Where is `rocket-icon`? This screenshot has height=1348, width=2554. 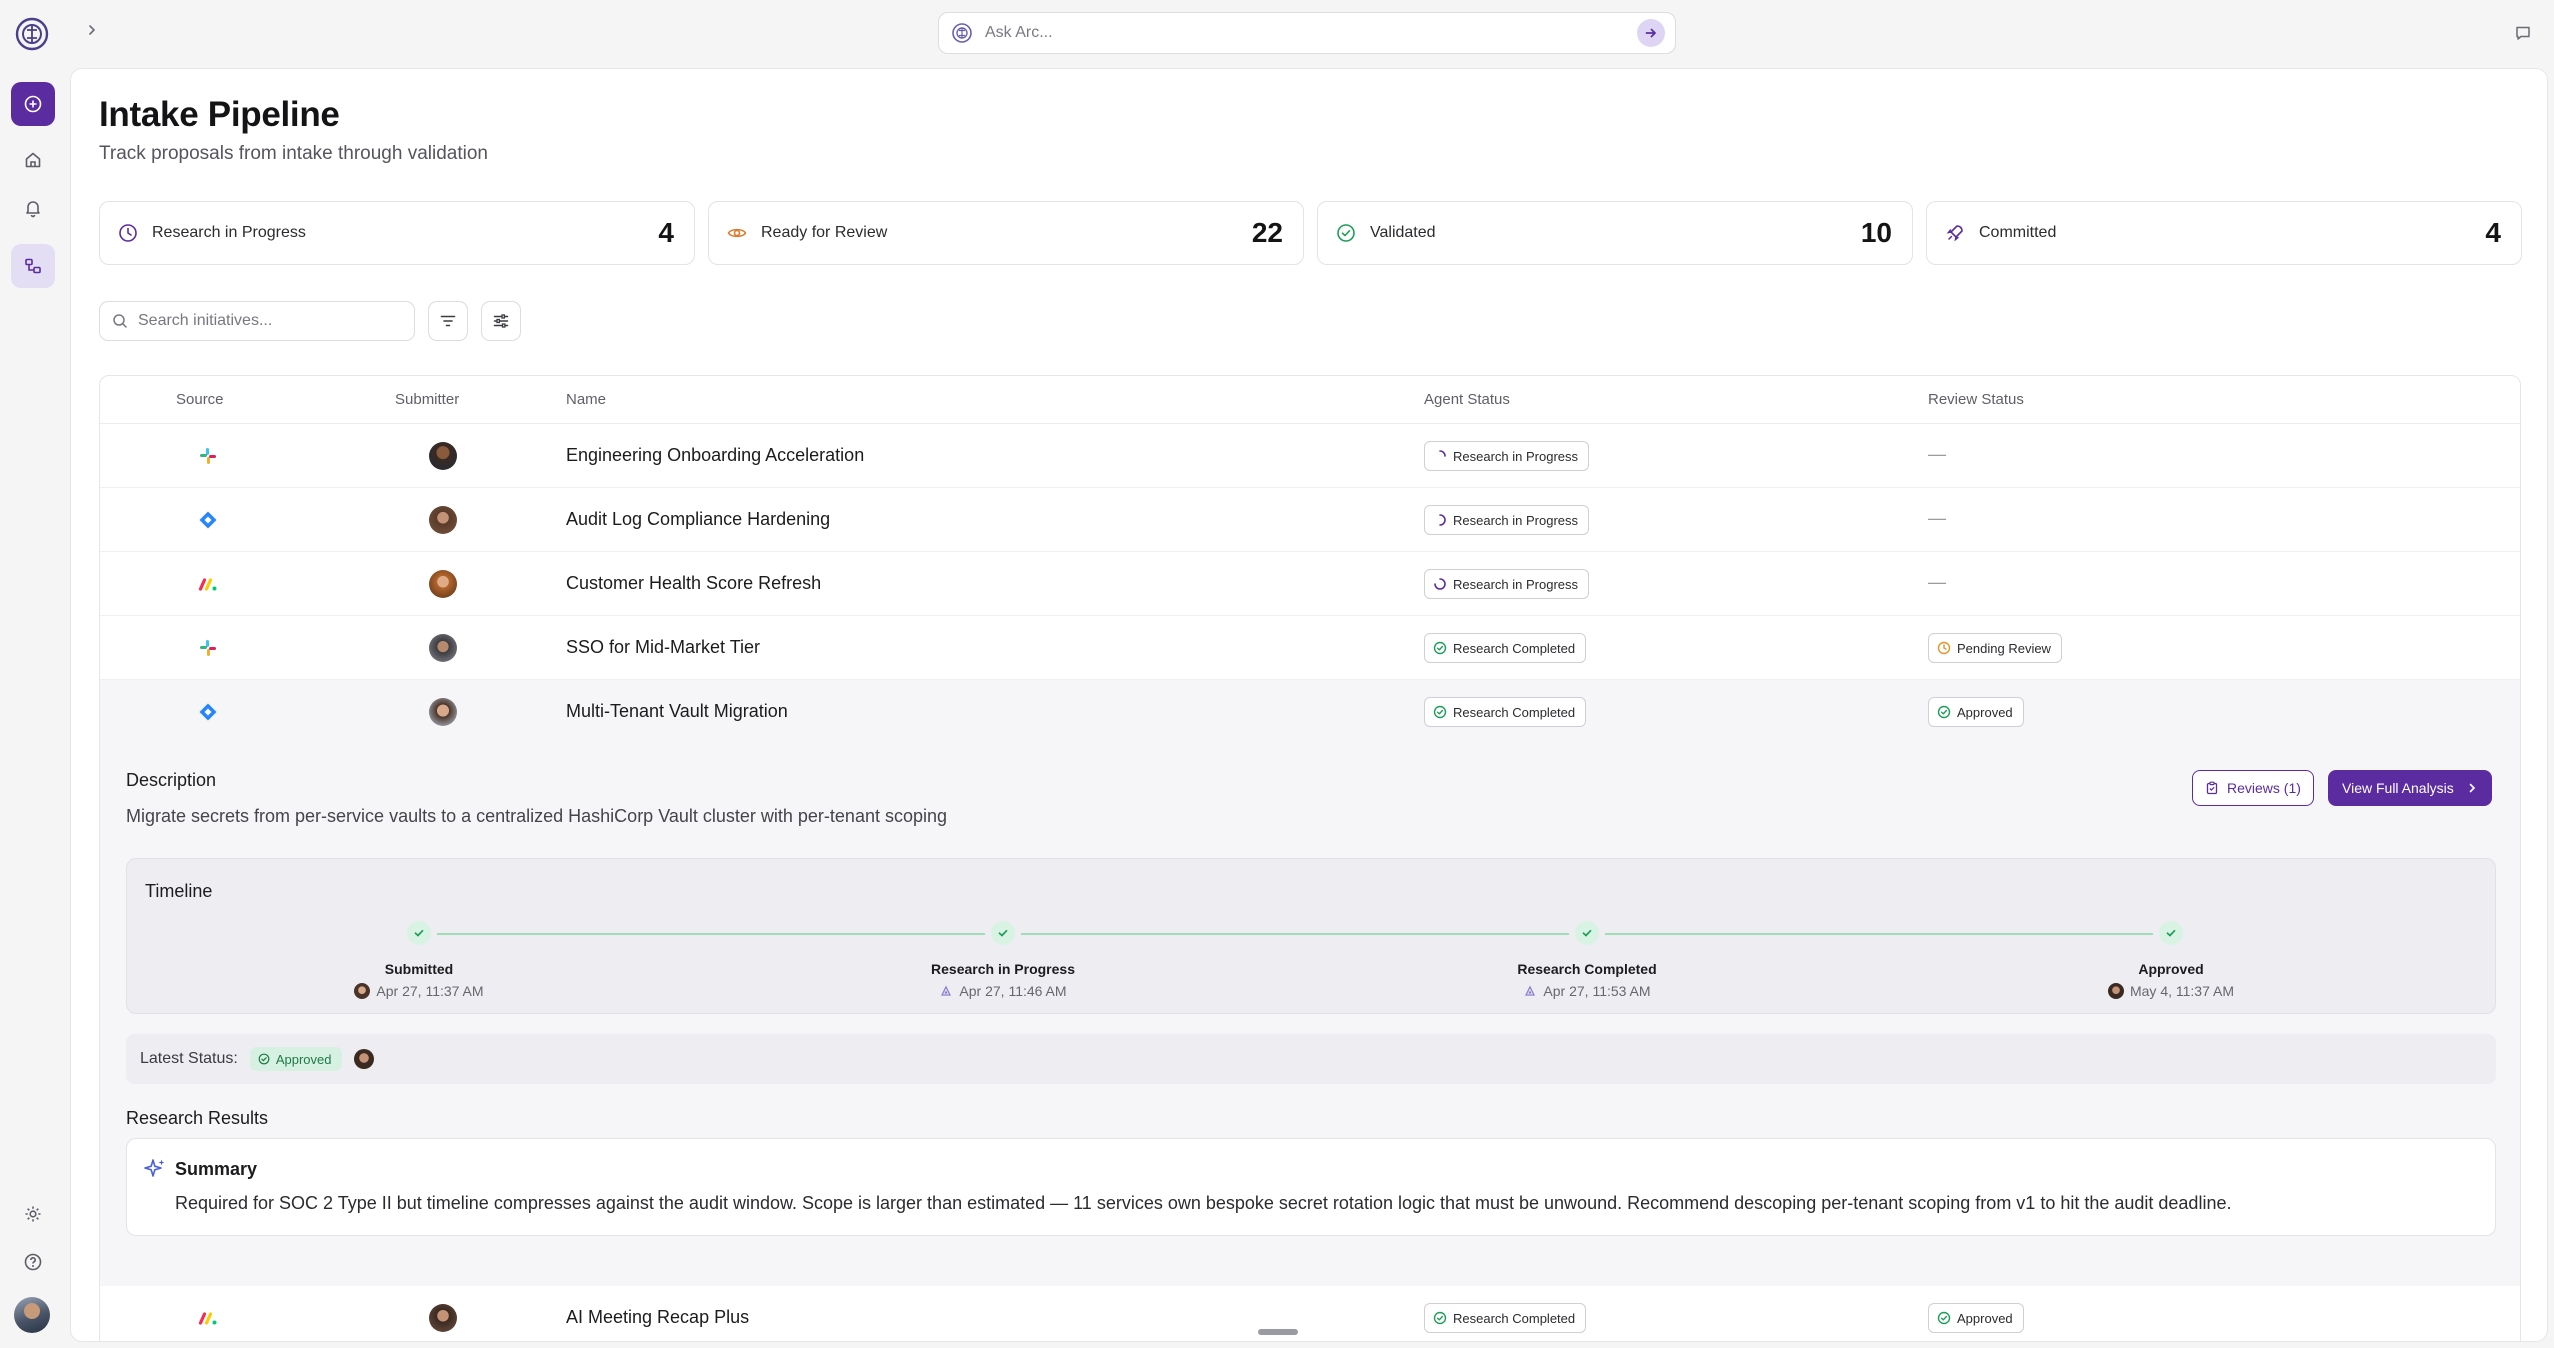
rocket-icon is located at coordinates (1955, 233).